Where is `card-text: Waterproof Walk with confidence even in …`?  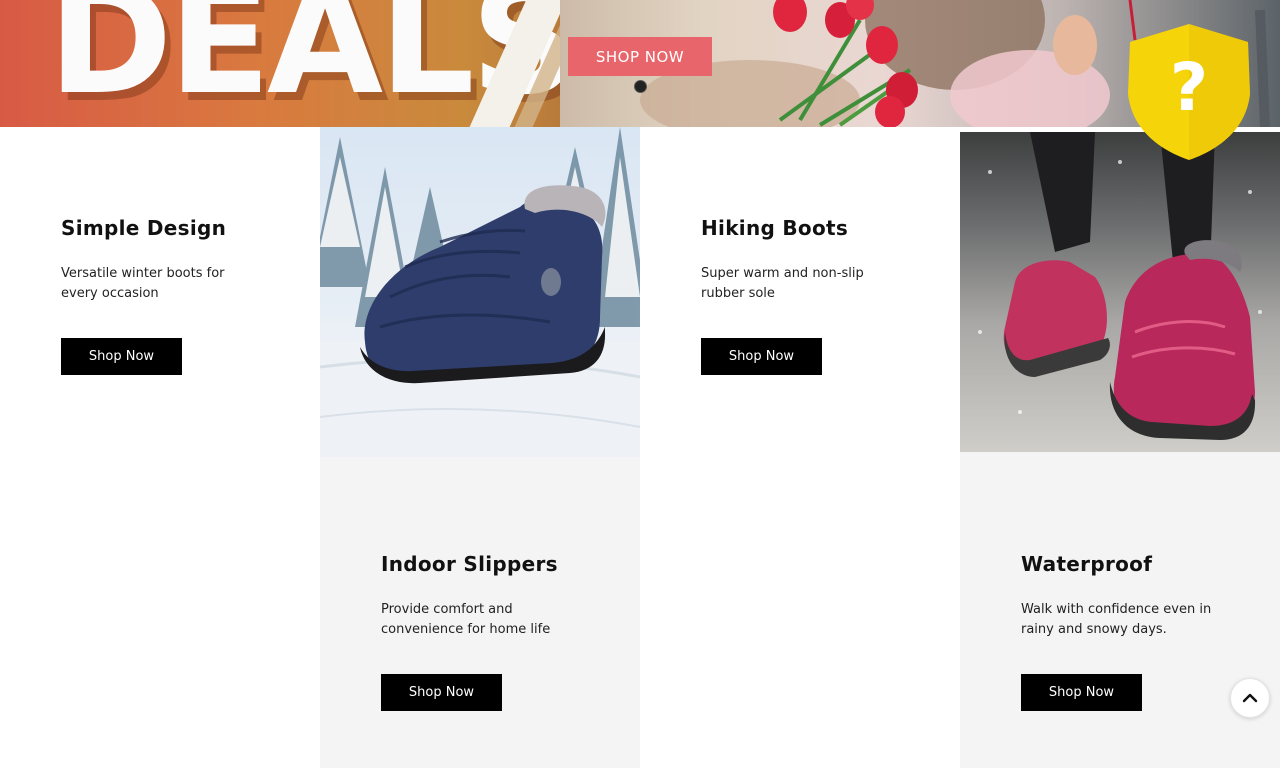 card-text: Waterproof Walk with confidence even in … is located at coordinates (1121, 632).